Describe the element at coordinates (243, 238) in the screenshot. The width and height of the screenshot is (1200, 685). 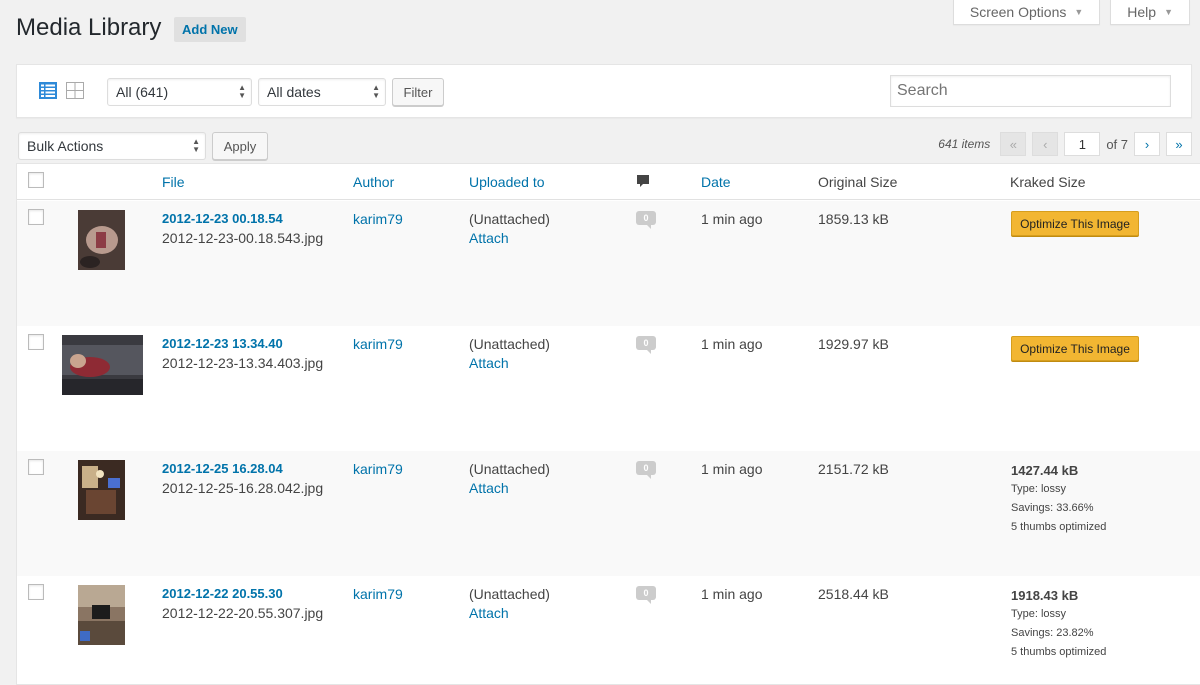
I see `file-name: 2012-12-23-00.18.543.jpg` at that location.